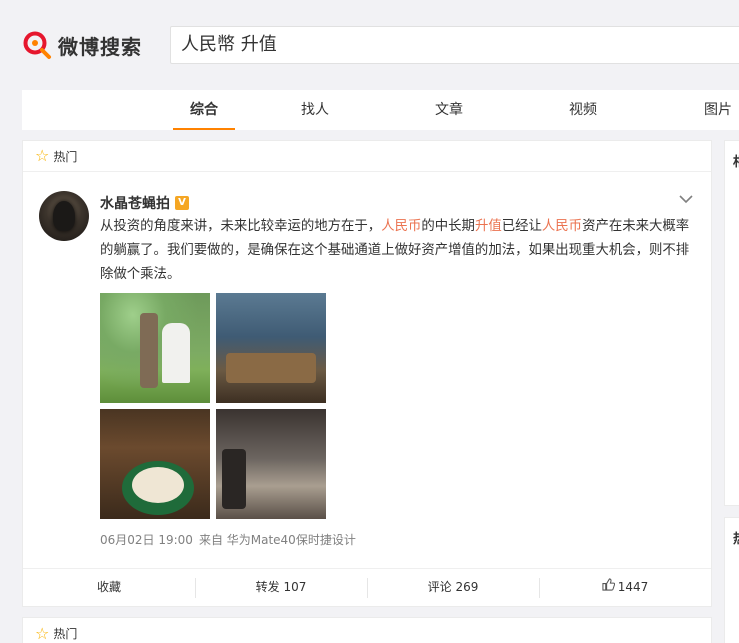 Image resolution: width=739 pixels, height=643 pixels. Describe the element at coordinates (64, 216) in the screenshot. I see `avatar` at that location.